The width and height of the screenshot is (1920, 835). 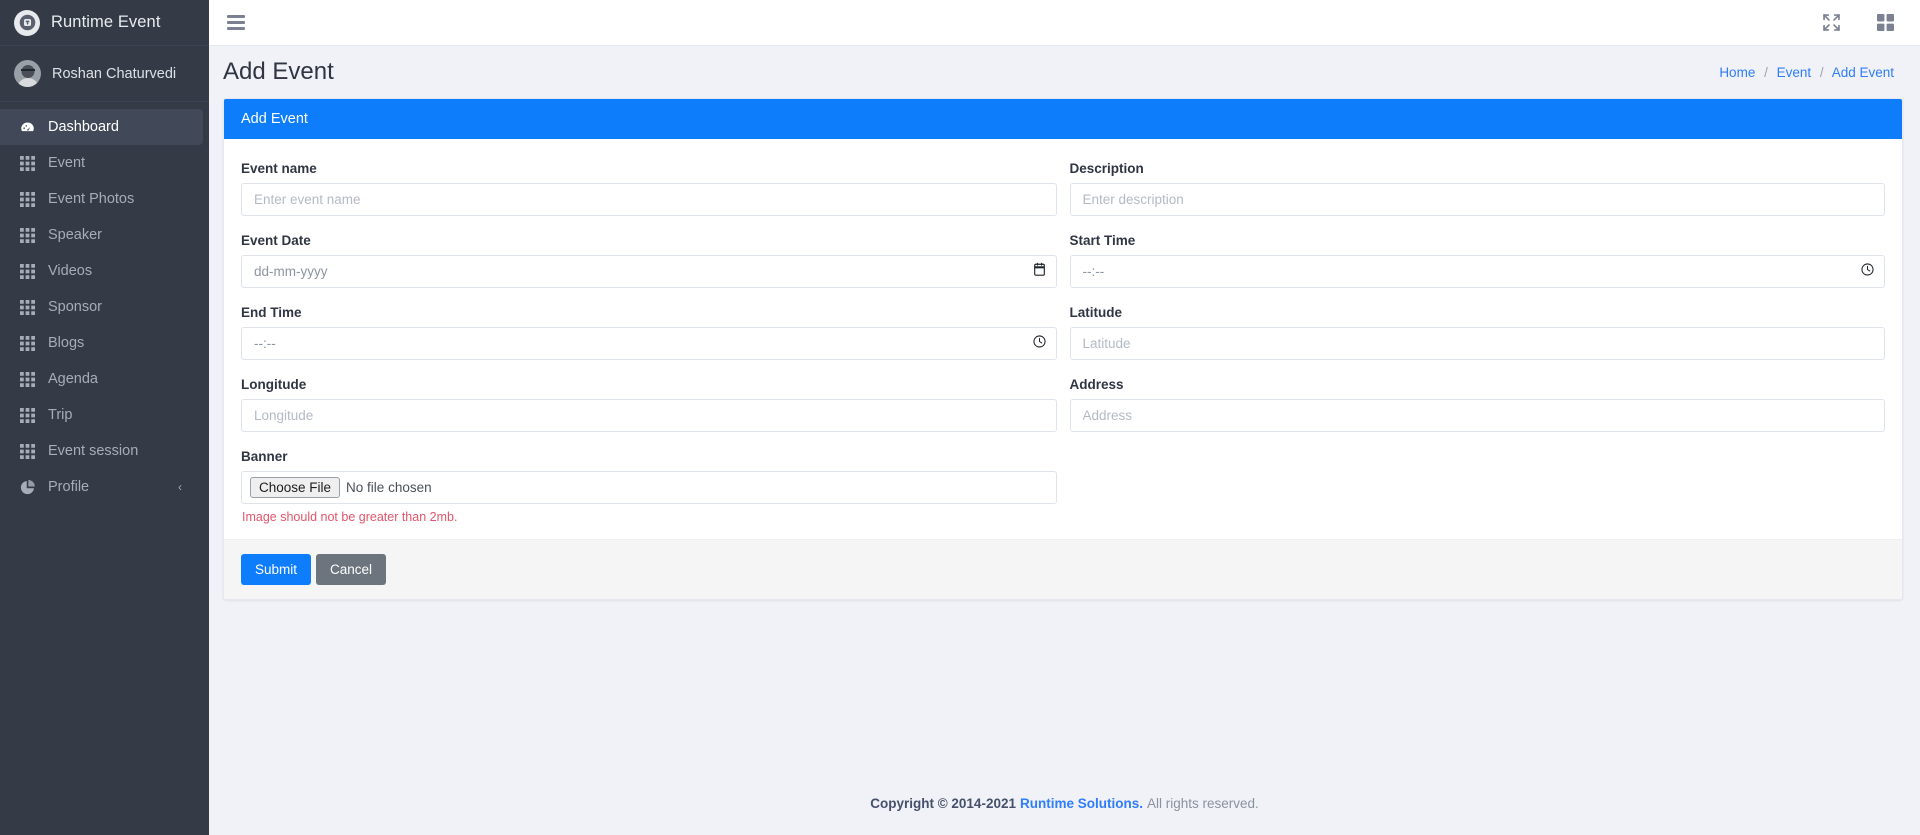 I want to click on footer-company-link: Runtime Solutions., so click(x=1081, y=803).